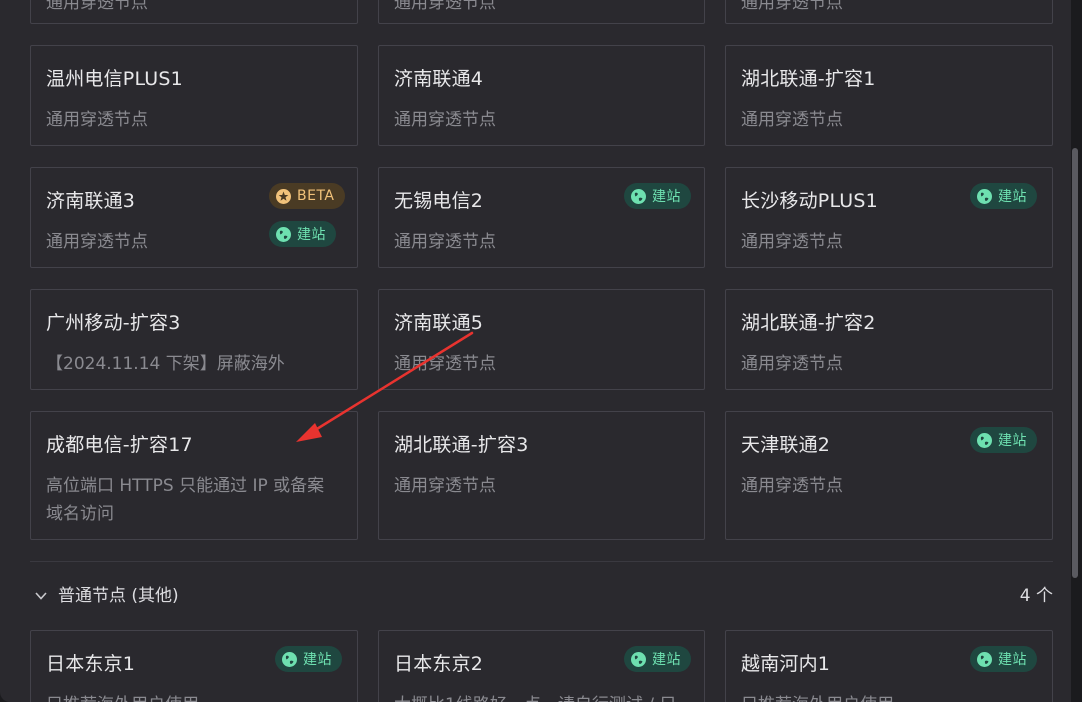 This screenshot has height=702, width=1082. What do you see at coordinates (194, 666) in the screenshot?
I see `node-card: 日本东京1 只推荐海外用户使用 建站` at bounding box center [194, 666].